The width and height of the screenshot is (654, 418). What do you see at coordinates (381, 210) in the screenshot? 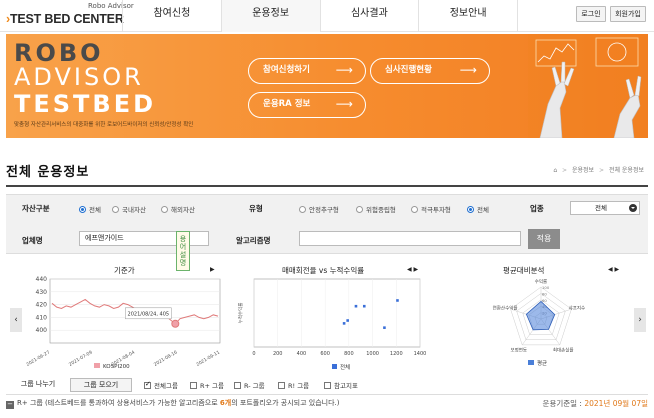
I see `radio-label: 위험중립형` at bounding box center [381, 210].